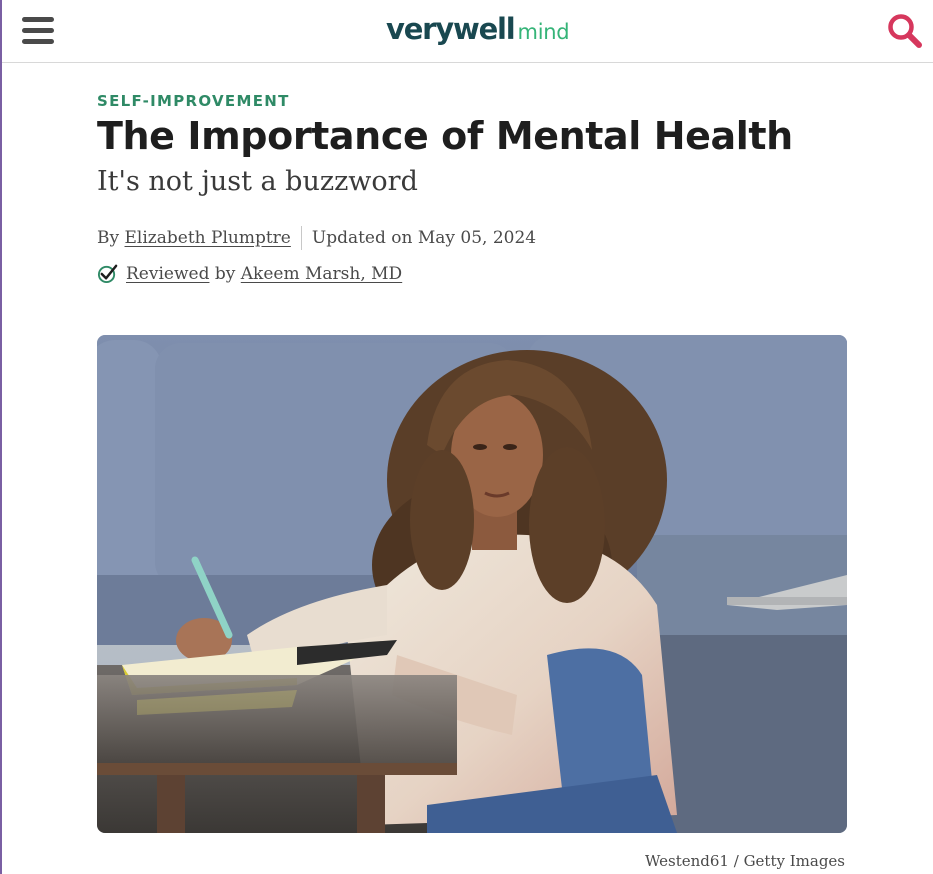  I want to click on review-line: Reviewed by Akeem Marsh, MD, so click(249, 273).